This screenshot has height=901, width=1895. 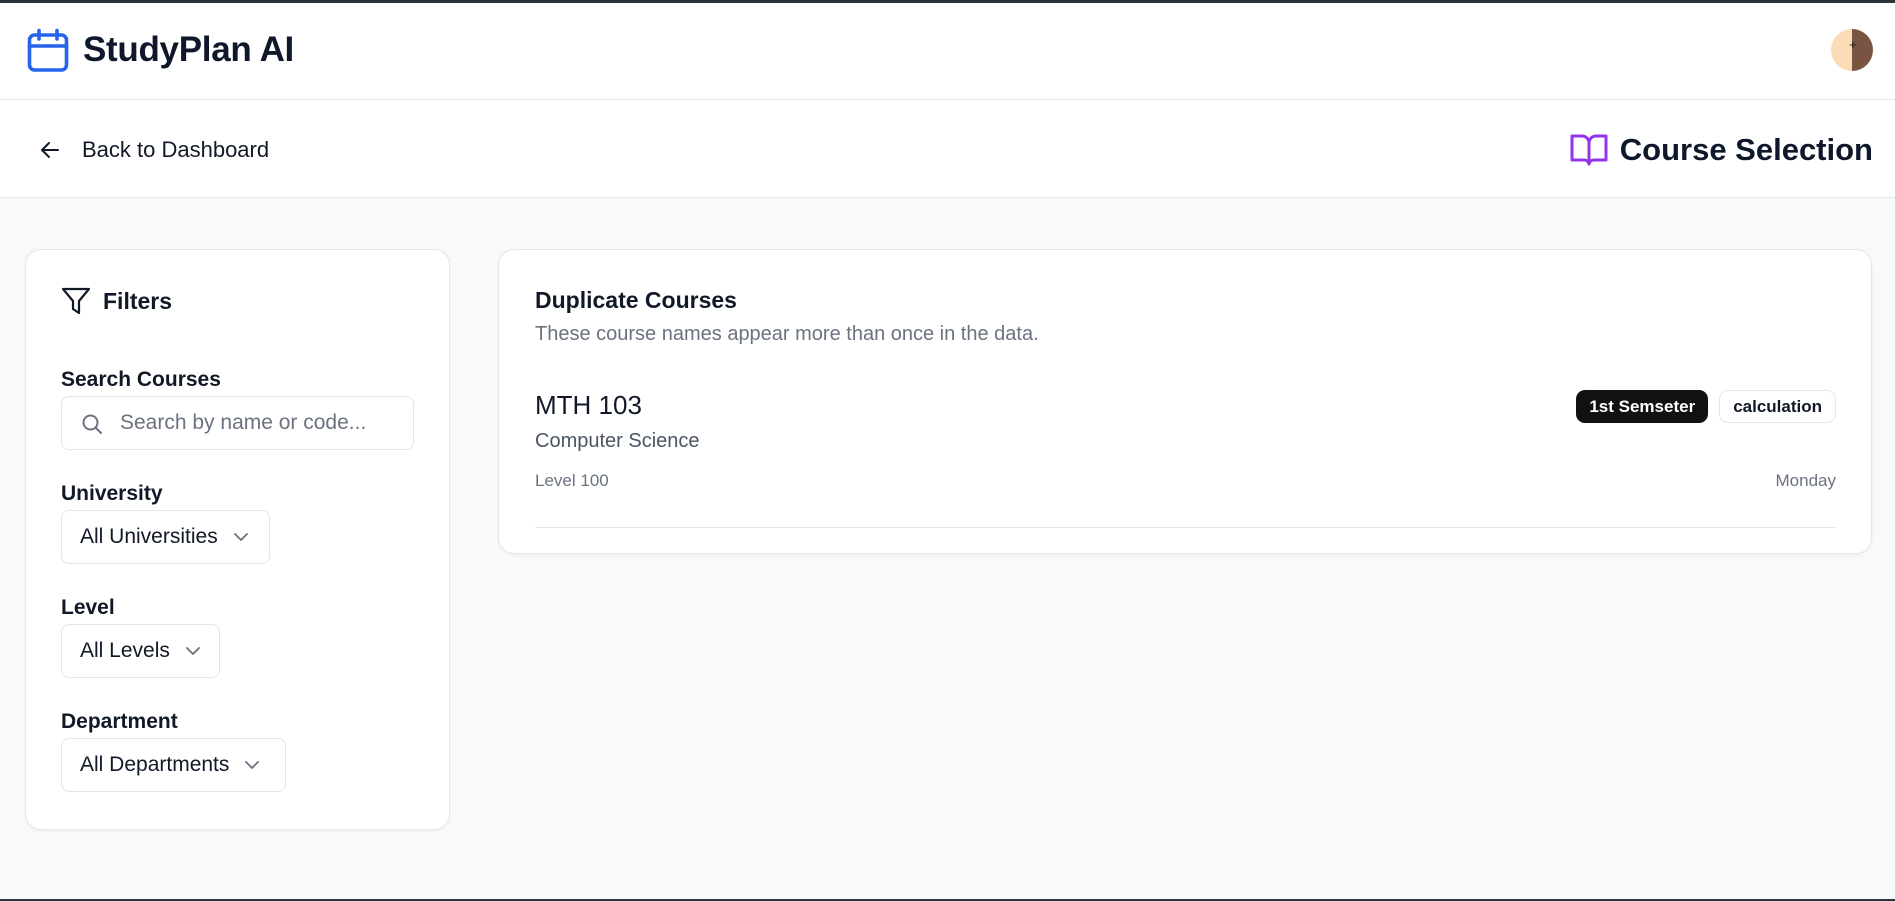 What do you see at coordinates (48, 50) in the screenshot?
I see `calendar-icon` at bounding box center [48, 50].